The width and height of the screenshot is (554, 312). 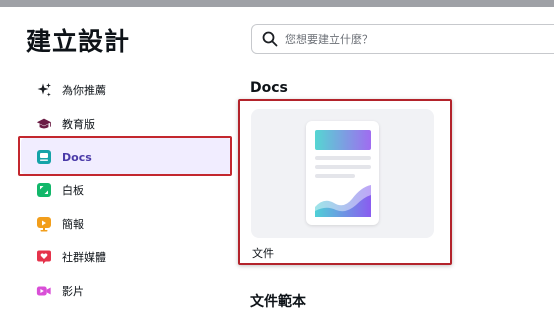 I want to click on search-bar, so click(x=402, y=39).